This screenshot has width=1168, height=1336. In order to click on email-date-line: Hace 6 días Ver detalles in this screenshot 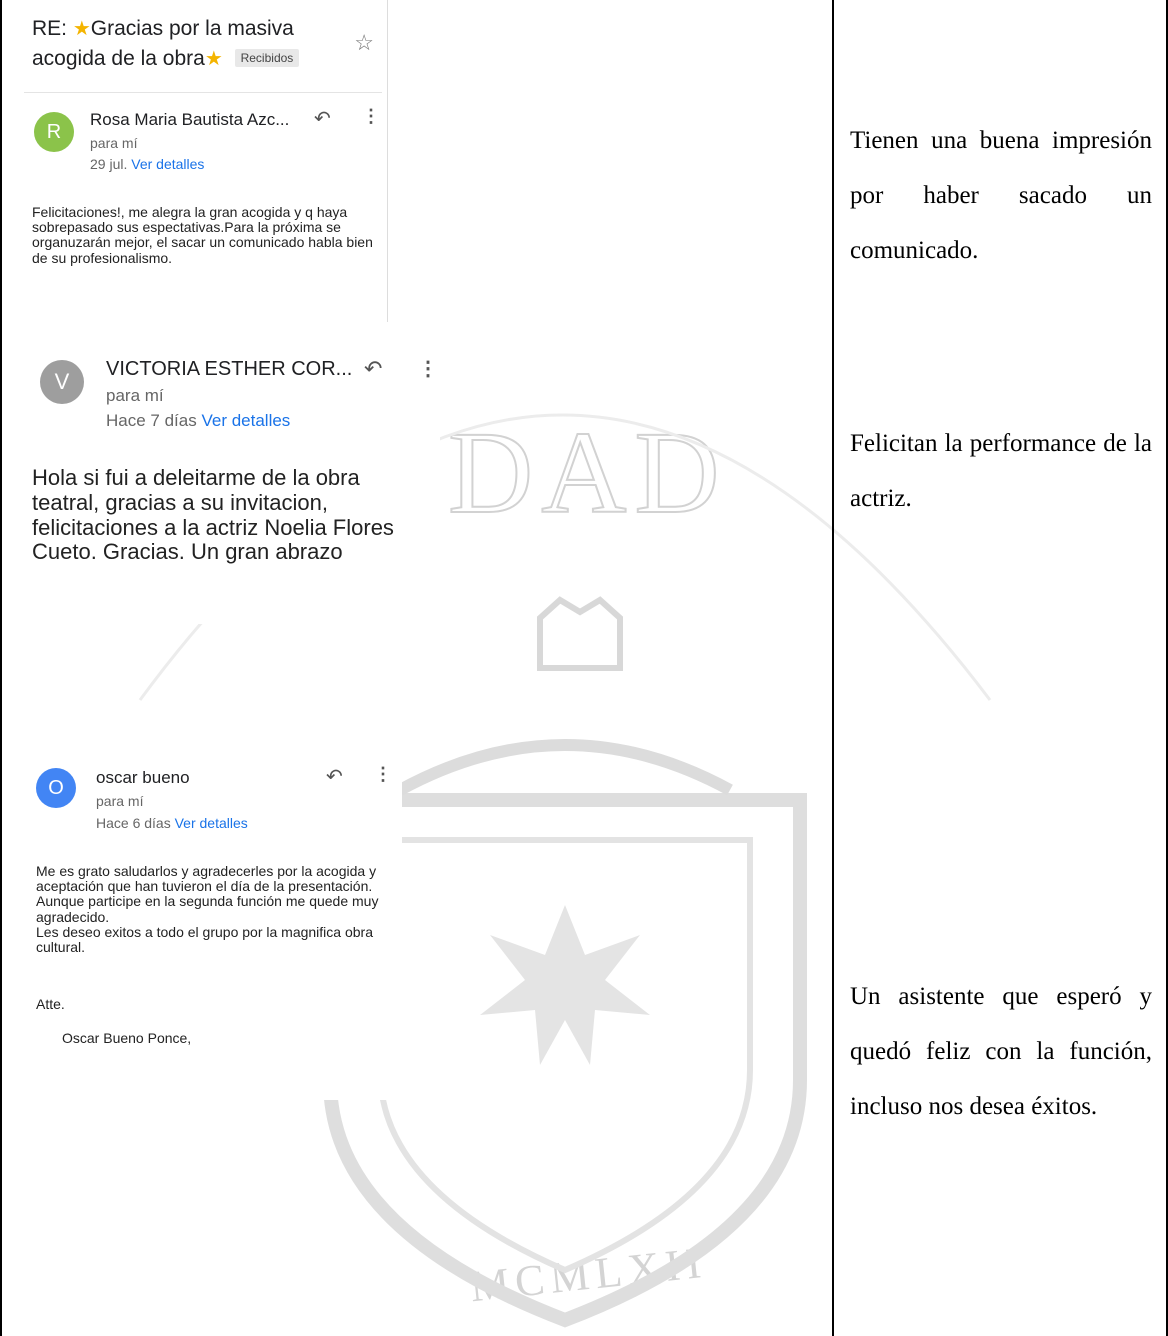, I will do `click(172, 823)`.